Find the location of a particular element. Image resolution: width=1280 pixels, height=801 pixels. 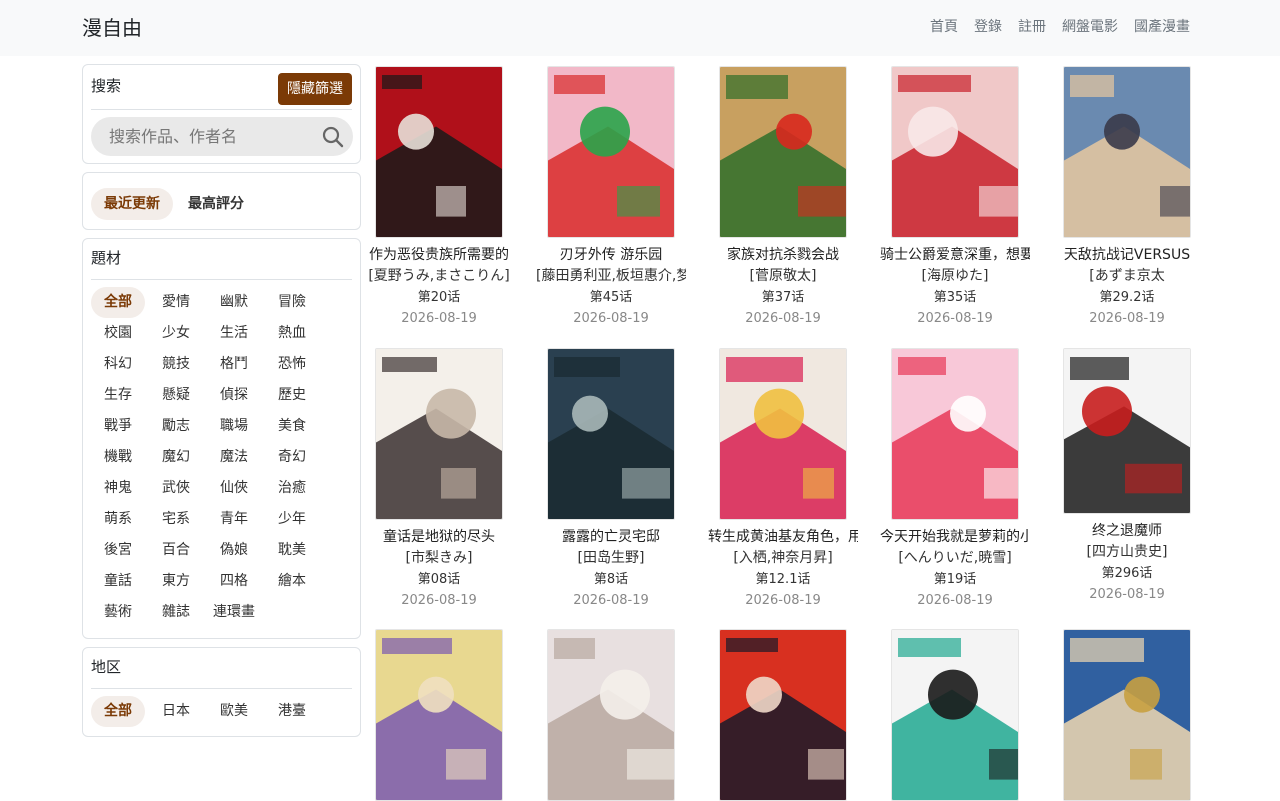

nav-link-domestic-comics: 國產漫畫 is located at coordinates (1162, 27).